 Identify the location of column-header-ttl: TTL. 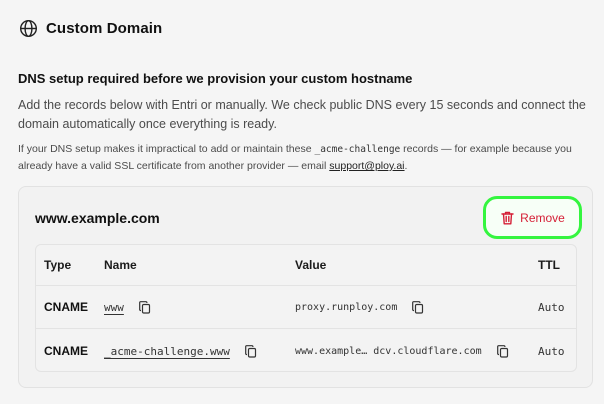
(549, 265).